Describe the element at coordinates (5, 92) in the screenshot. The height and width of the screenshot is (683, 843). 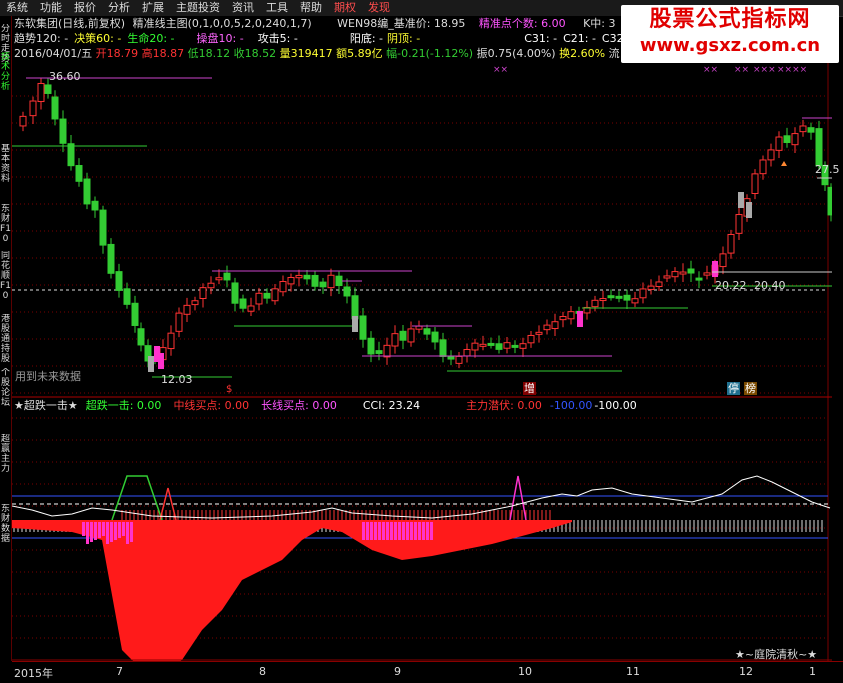
I see `side-tab-1: 技术分析` at that location.